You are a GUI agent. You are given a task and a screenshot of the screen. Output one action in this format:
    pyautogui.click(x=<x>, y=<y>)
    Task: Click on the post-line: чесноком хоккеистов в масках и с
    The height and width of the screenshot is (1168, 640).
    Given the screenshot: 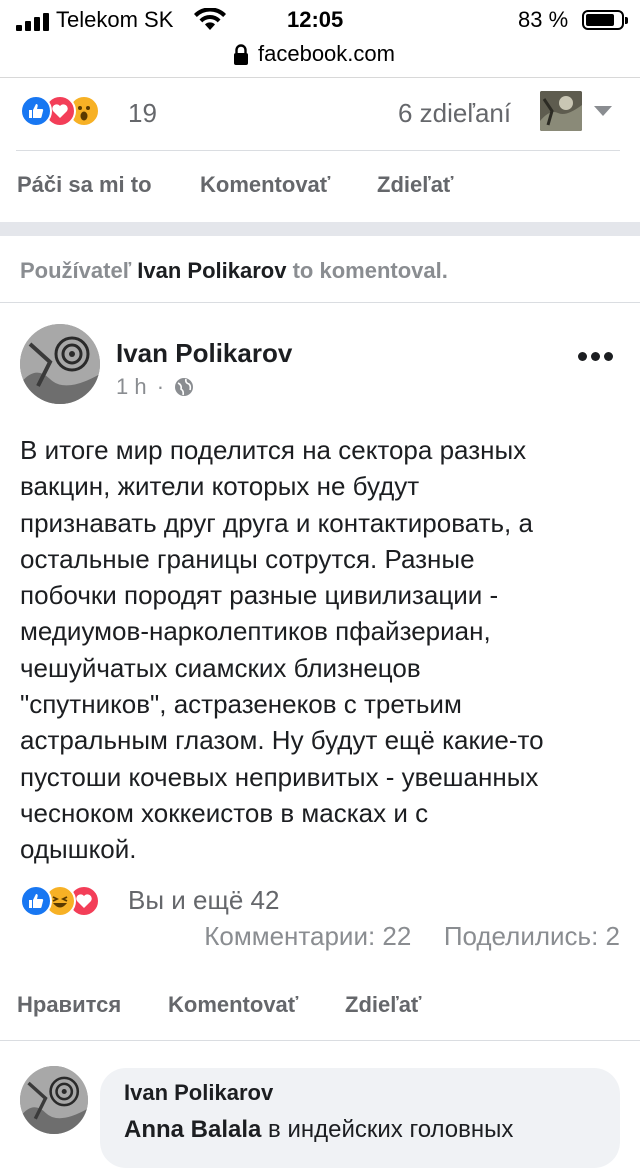 What is the action you would take?
    pyautogui.click(x=224, y=812)
    